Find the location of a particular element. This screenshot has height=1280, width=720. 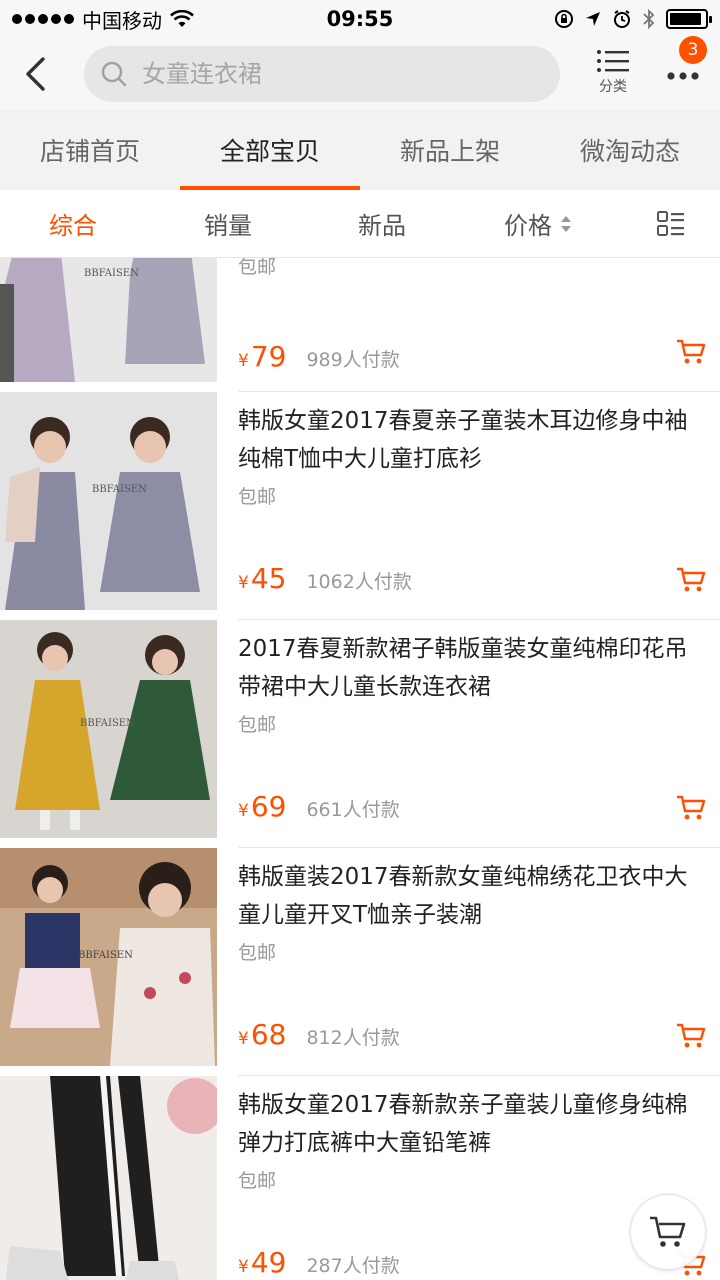

sort-comprehensive: 综合 is located at coordinates (73, 223).